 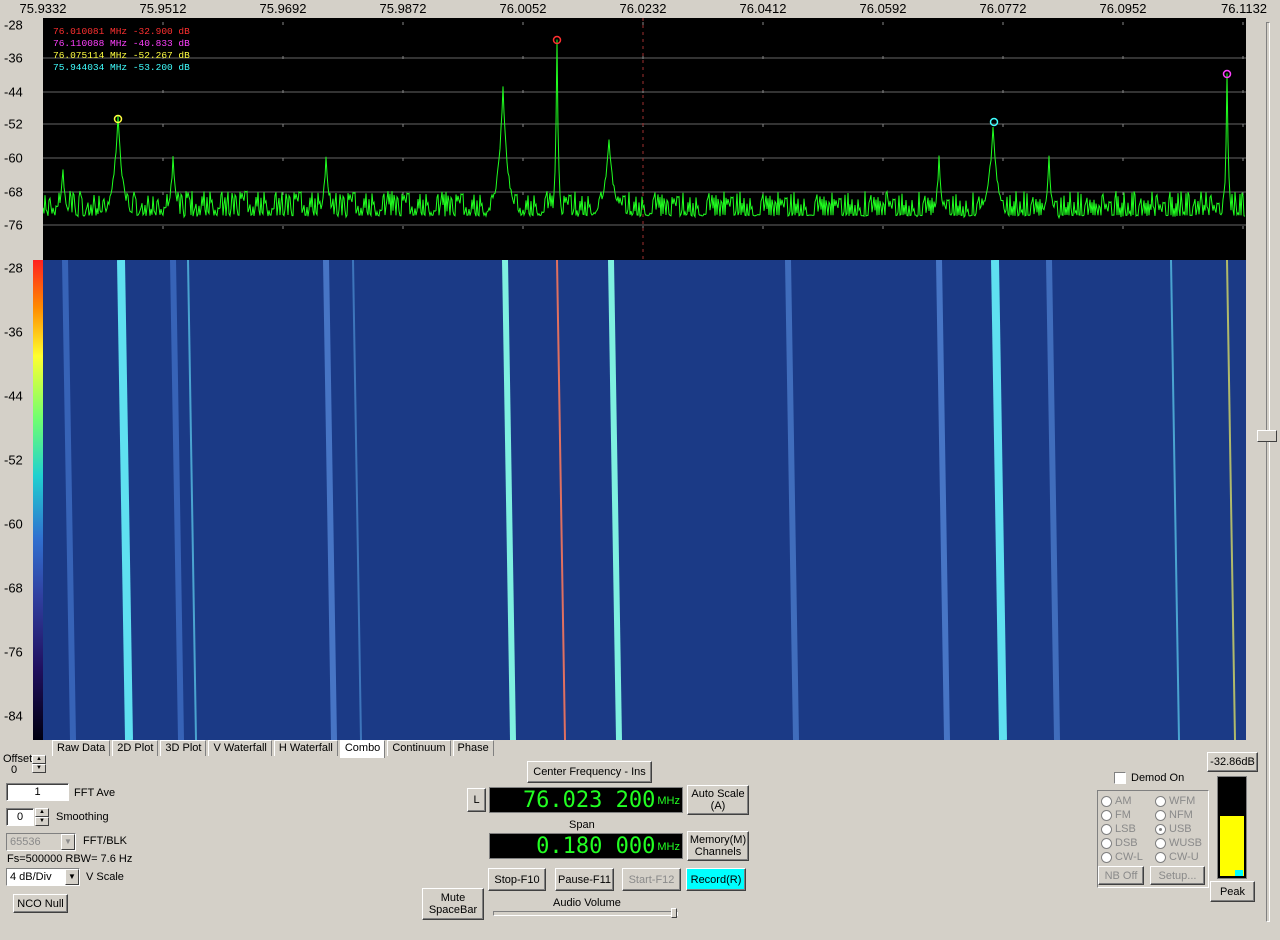 I want to click on mode-radio-cw-u: CW-U, so click(x=1177, y=857).